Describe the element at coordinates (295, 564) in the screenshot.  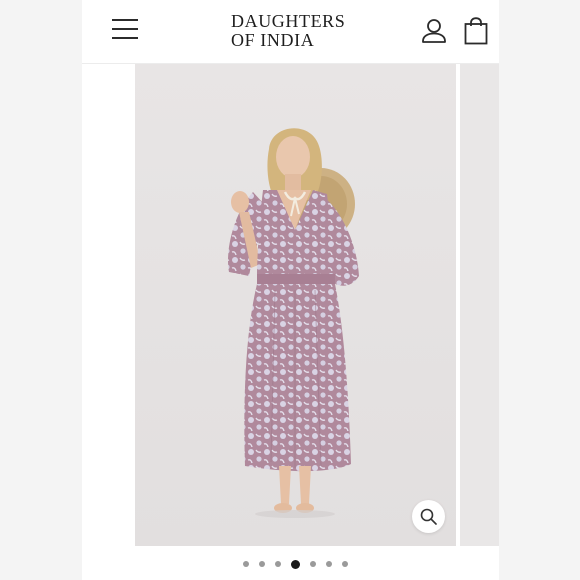
I see `pagination-dot-active` at that location.